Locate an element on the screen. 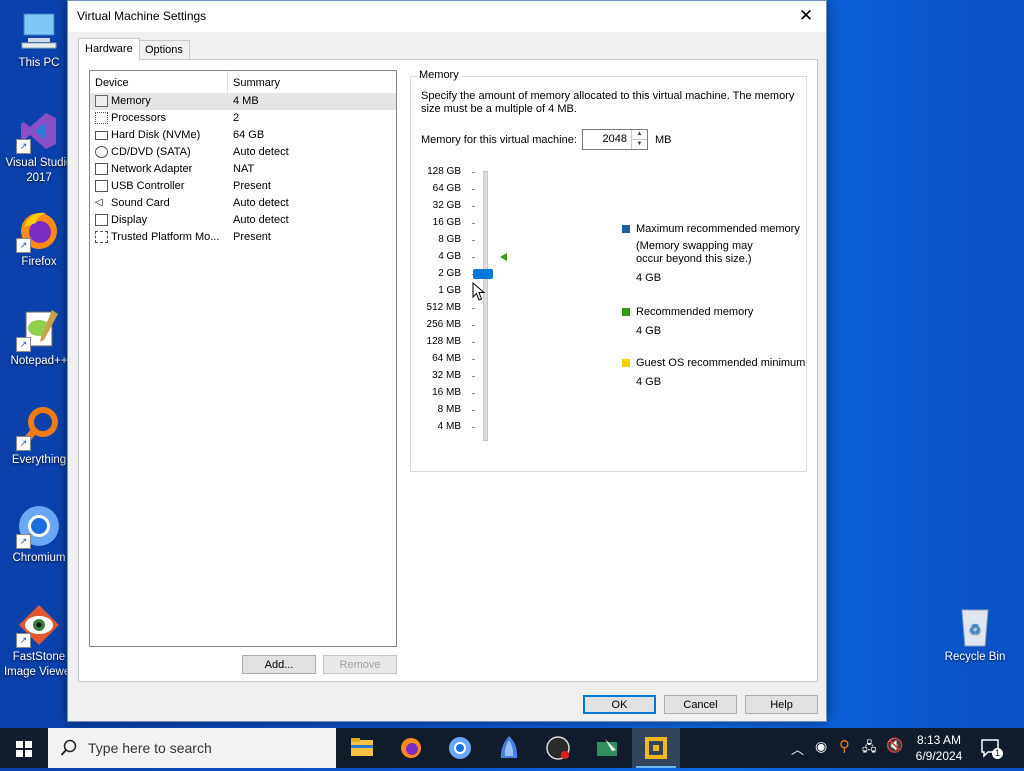  device-summary: Auto detect is located at coordinates (261, 203).